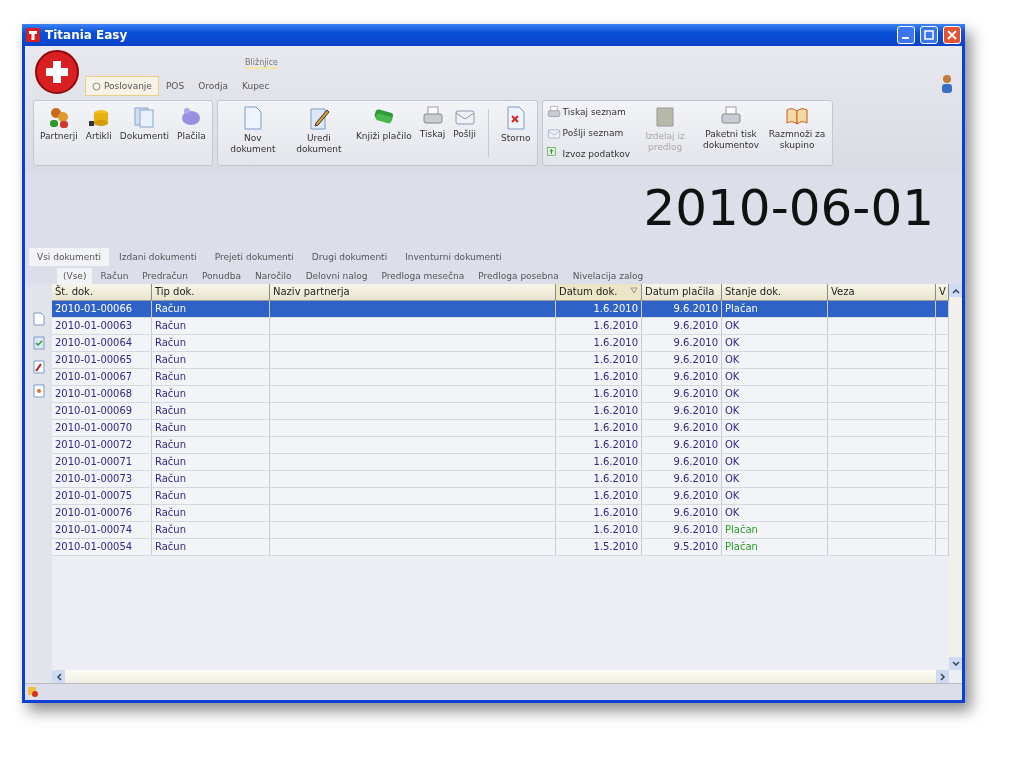 Image resolution: width=1020 pixels, height=759 pixels. What do you see at coordinates (158, 257) in the screenshot?
I see `document-tab: Izdani dokumenti` at bounding box center [158, 257].